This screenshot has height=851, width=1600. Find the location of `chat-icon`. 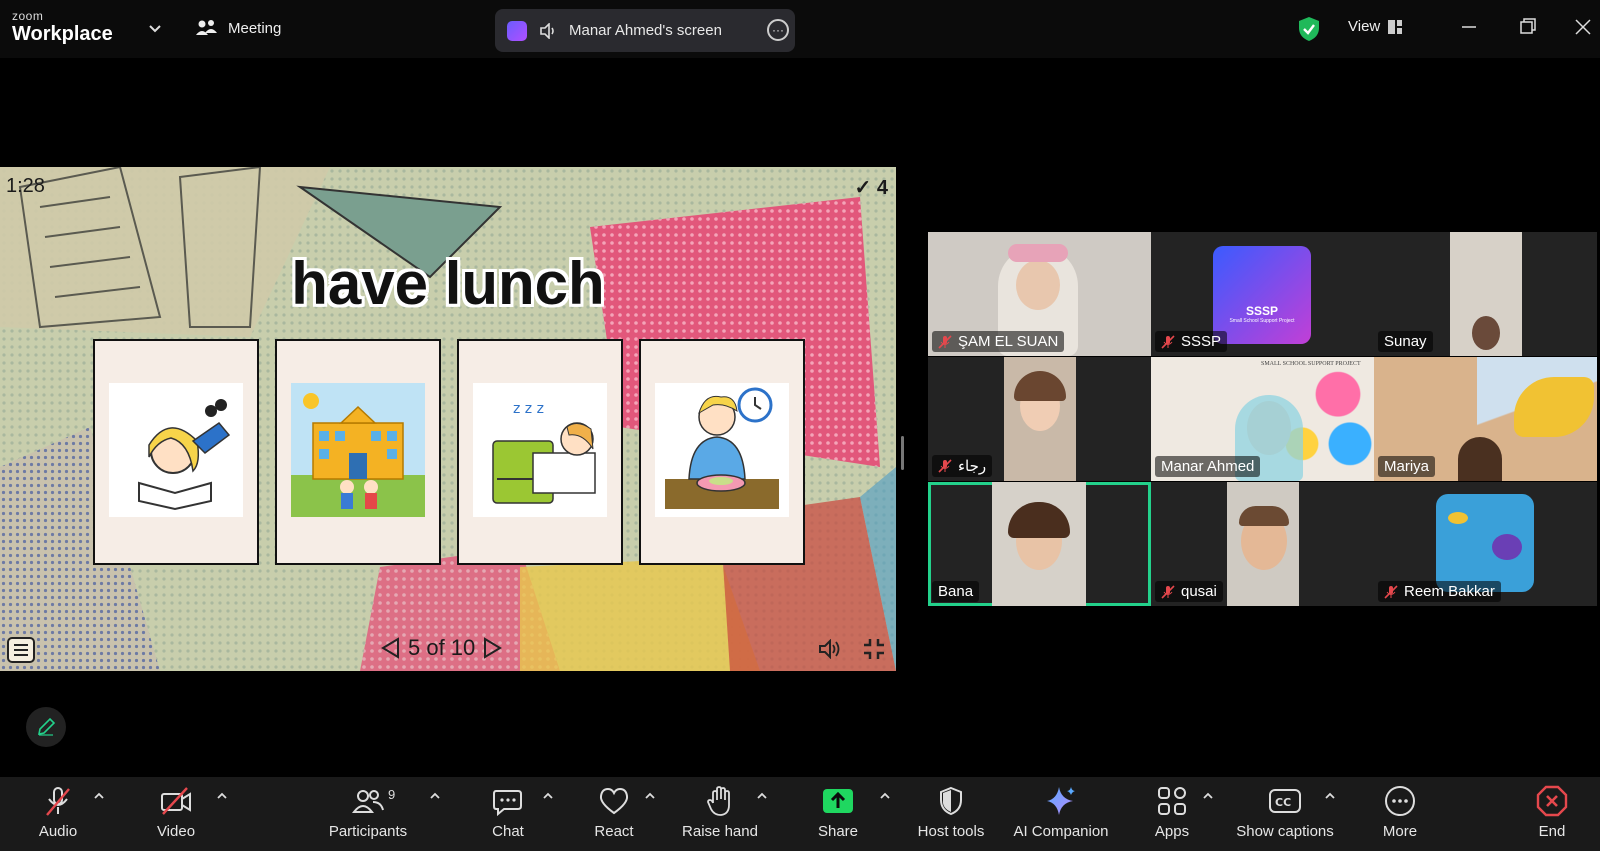

chat-icon is located at coordinates (507, 803).